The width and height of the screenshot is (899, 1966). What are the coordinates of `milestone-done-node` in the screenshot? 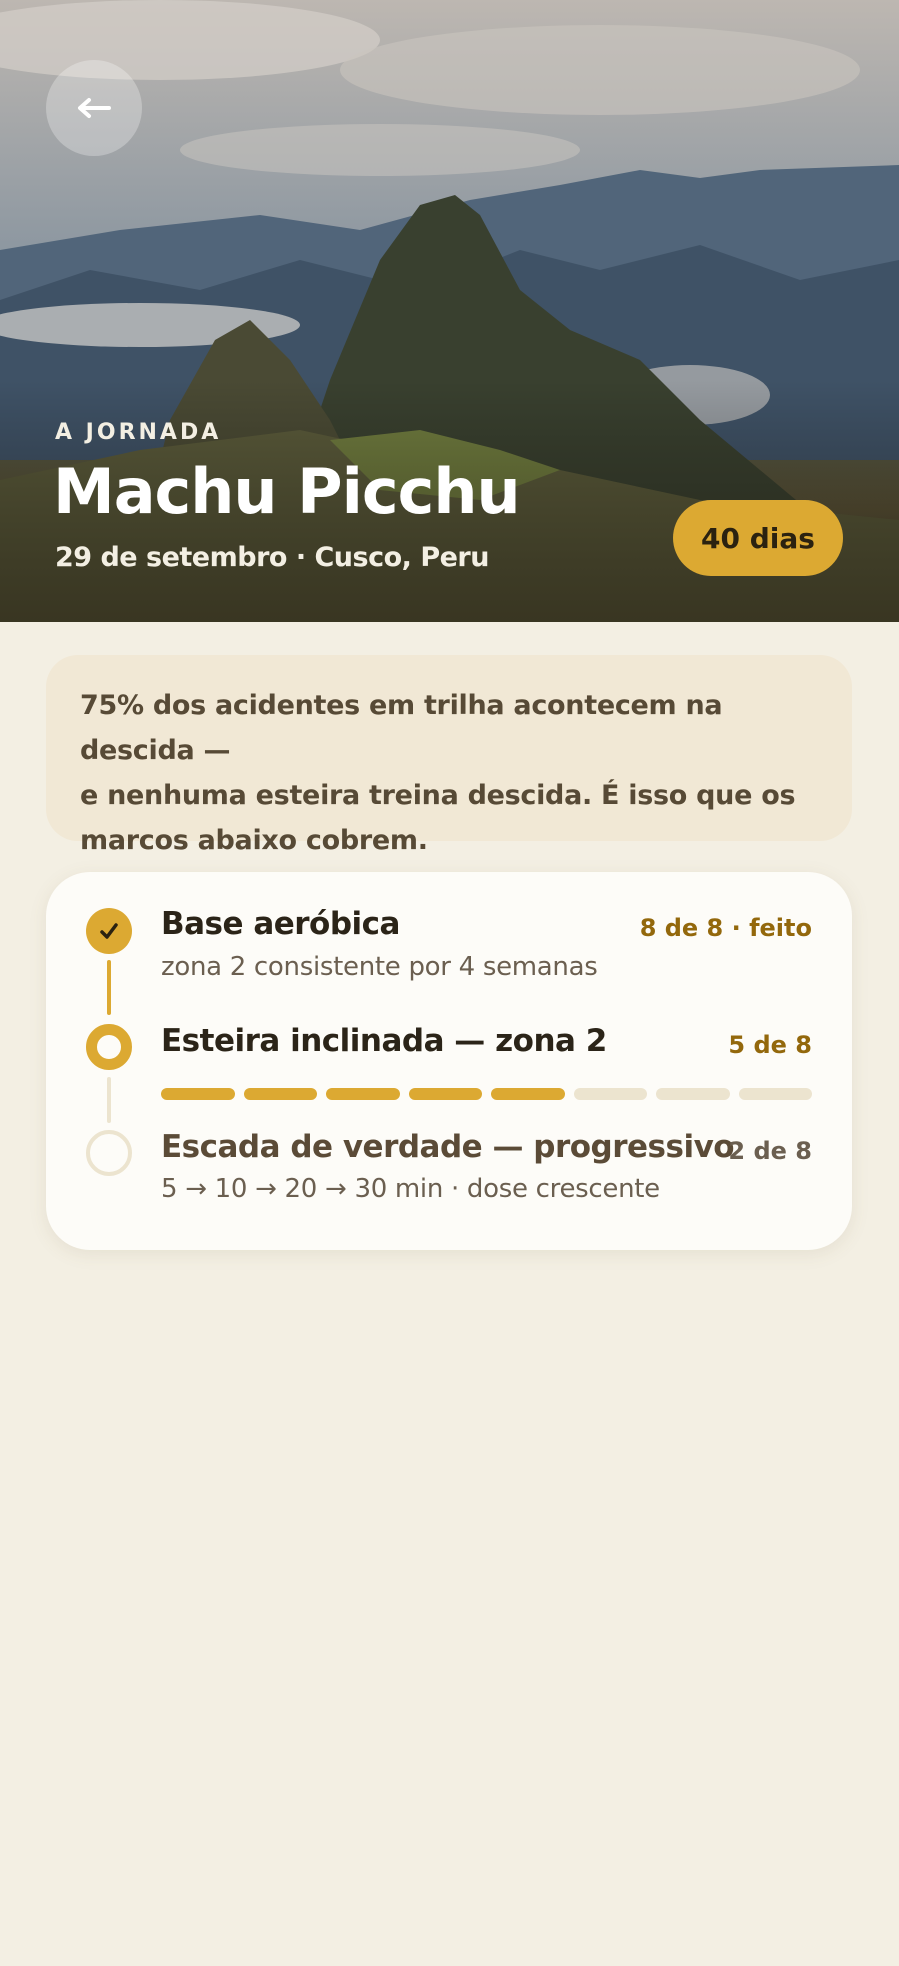 It's located at (109, 931).